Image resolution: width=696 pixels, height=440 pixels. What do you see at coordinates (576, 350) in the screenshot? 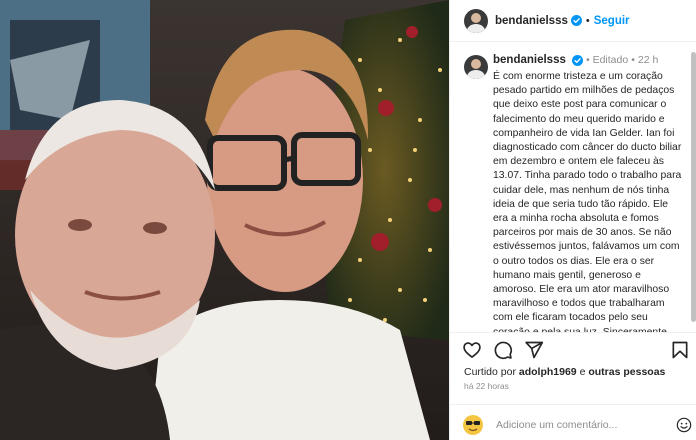
I see `action-bar` at bounding box center [576, 350].